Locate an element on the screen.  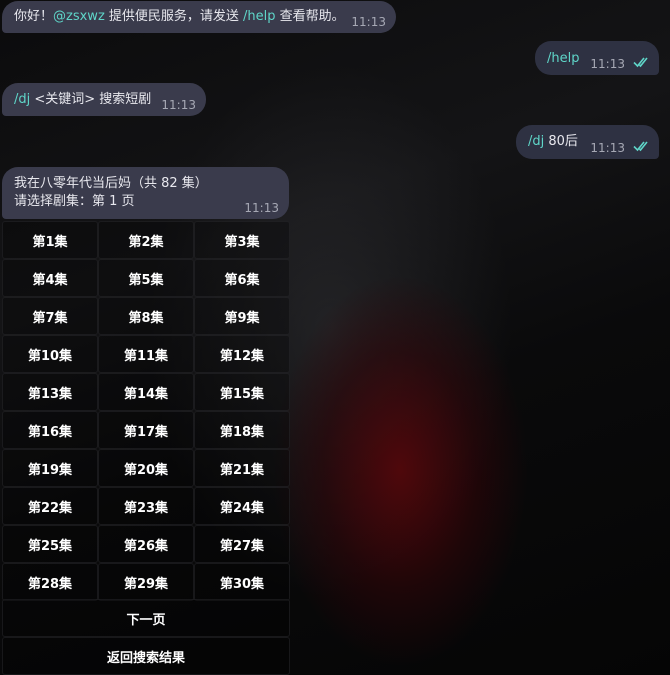
episode-button: 第6集 is located at coordinates (242, 278).